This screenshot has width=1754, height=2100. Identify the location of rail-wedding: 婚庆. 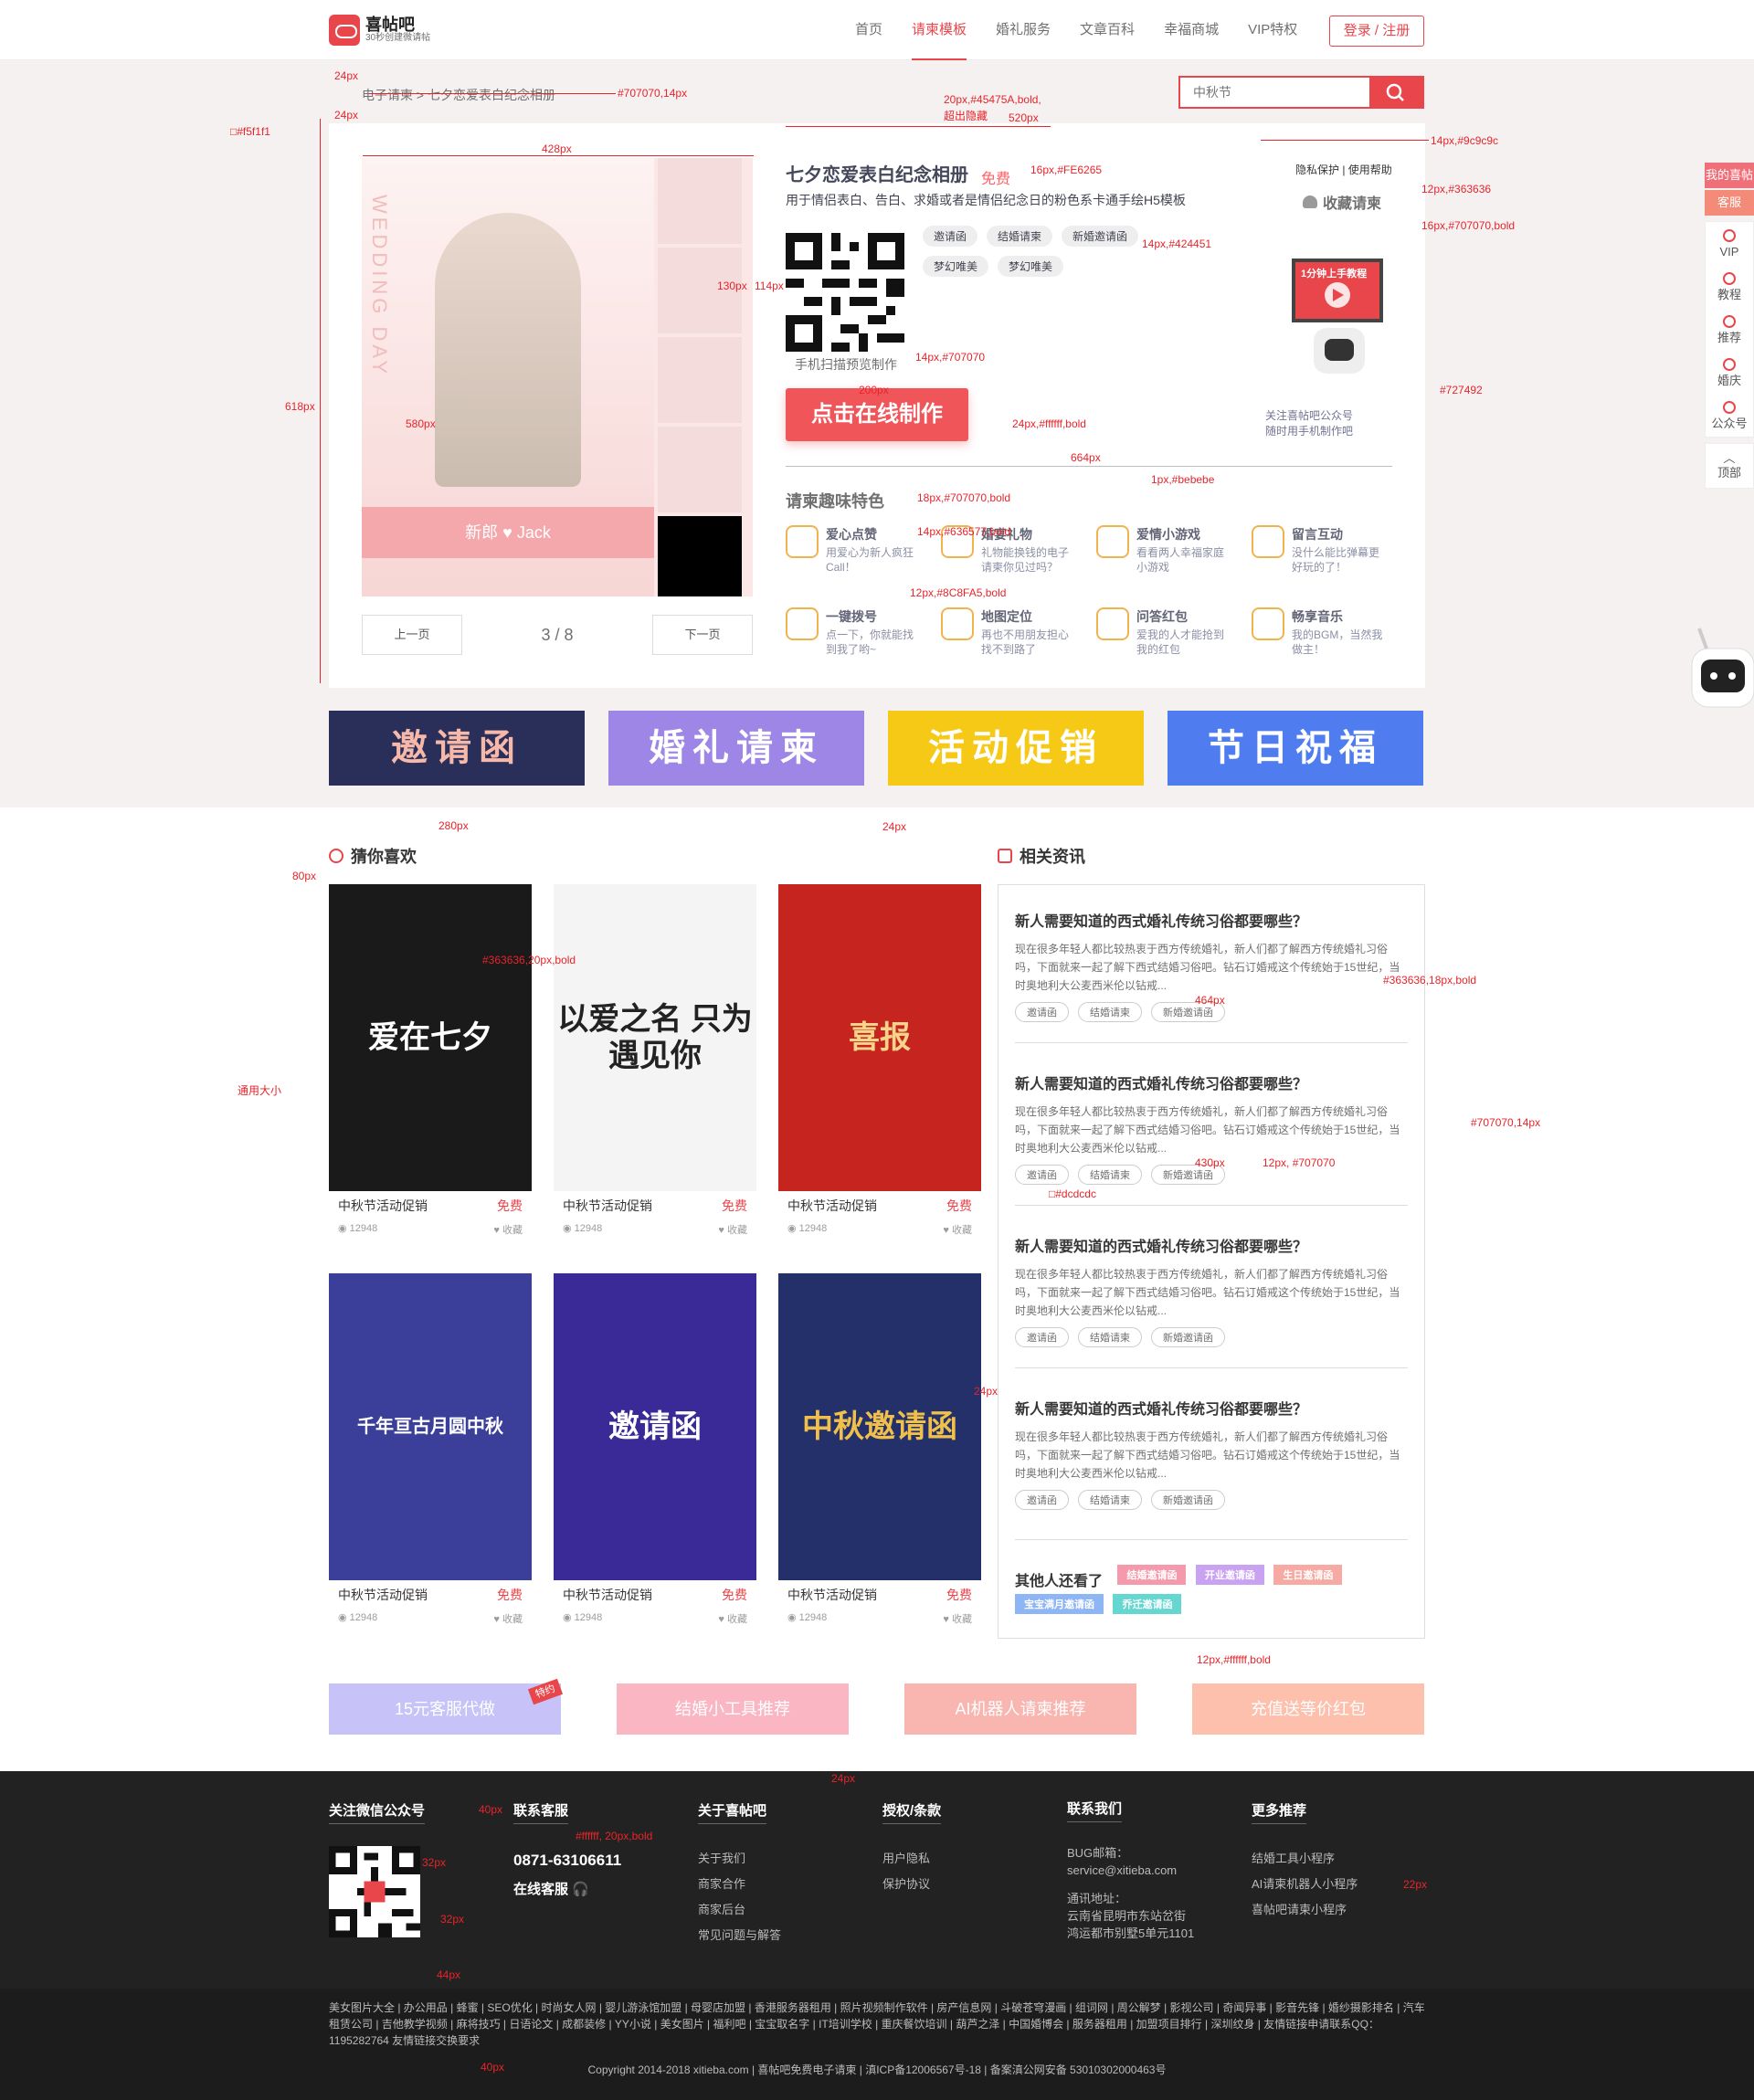
(1730, 373).